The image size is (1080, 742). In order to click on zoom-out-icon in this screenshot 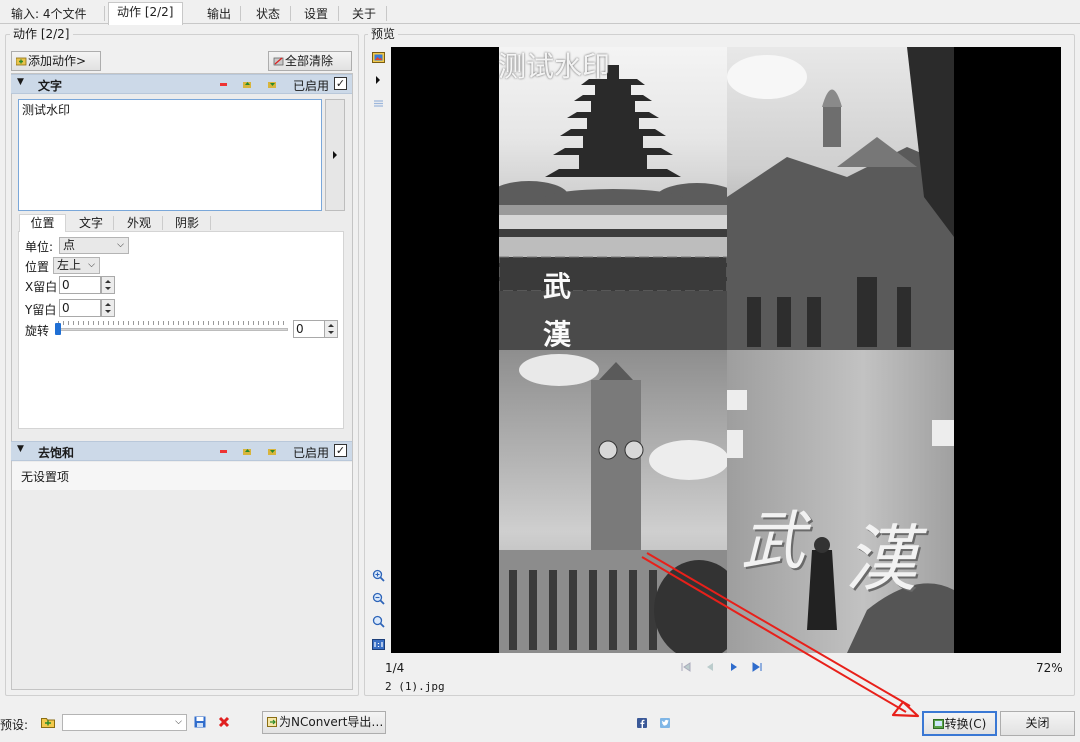, I will do `click(378, 598)`.